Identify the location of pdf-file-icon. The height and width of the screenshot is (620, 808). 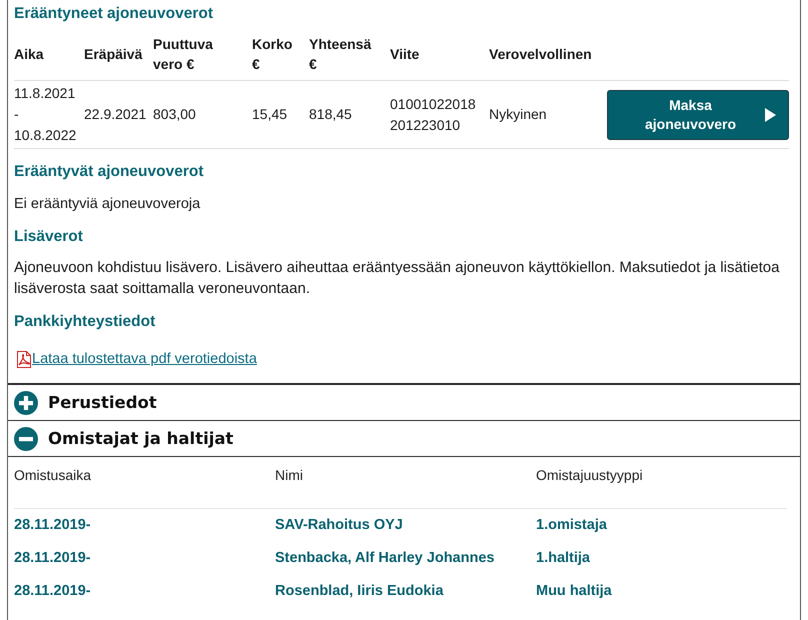
(24, 359).